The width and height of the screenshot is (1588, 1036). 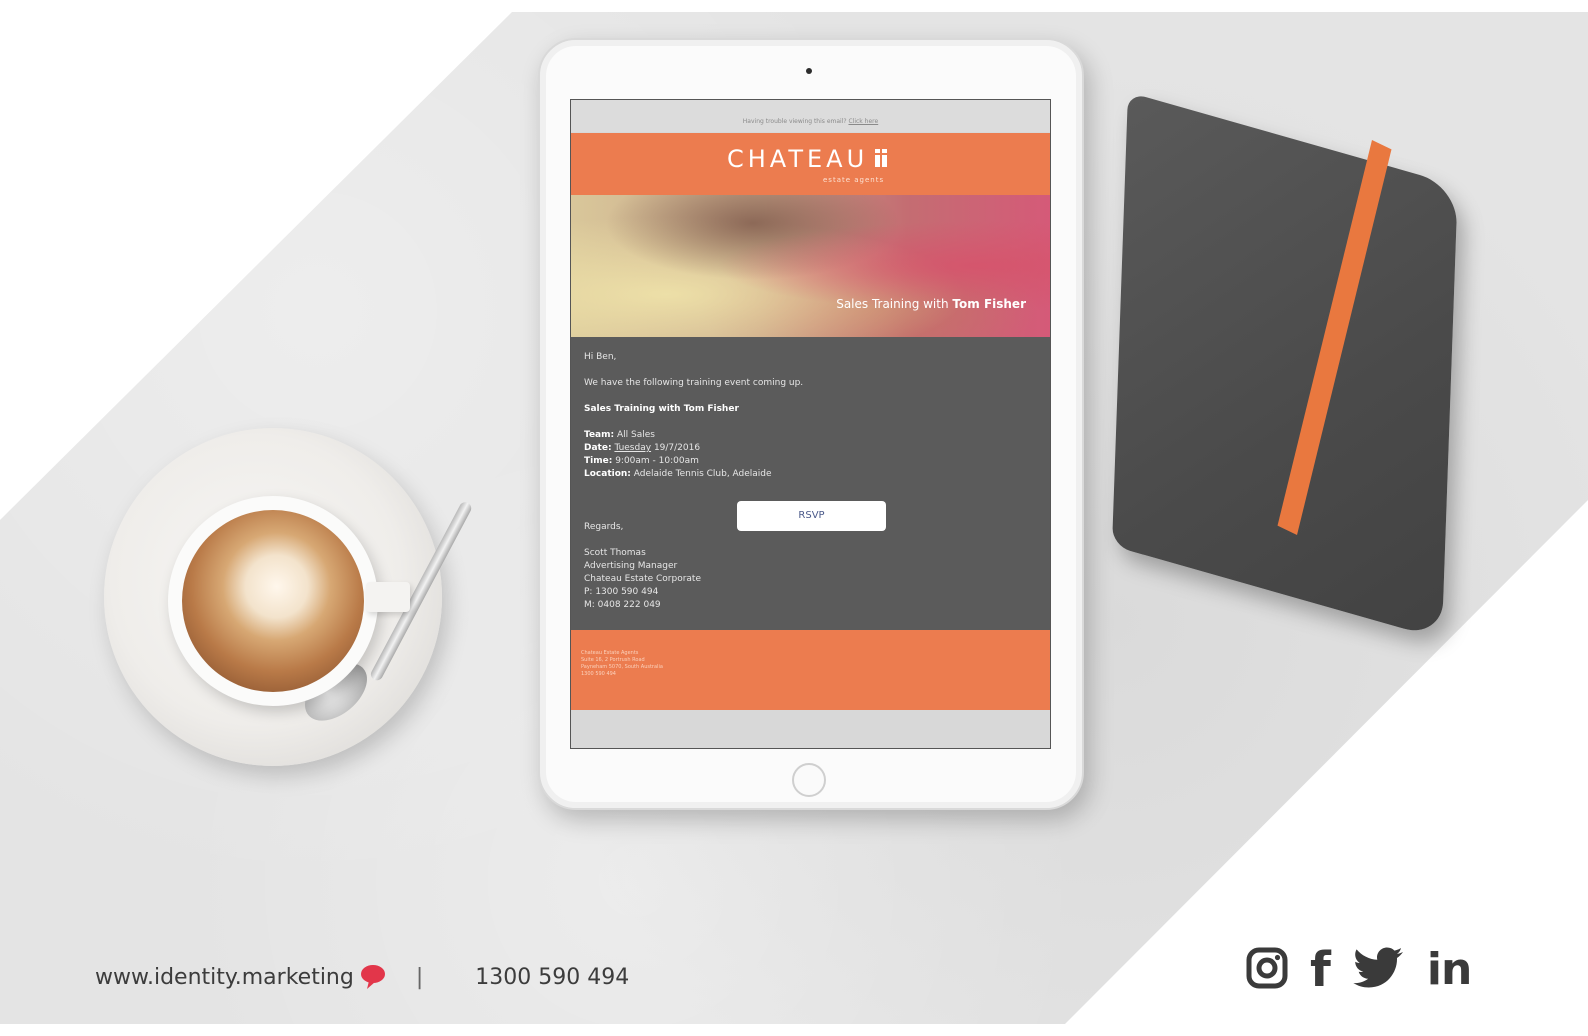 What do you see at coordinates (677, 448) in the screenshot?
I see `date-value: 19/7/2016` at bounding box center [677, 448].